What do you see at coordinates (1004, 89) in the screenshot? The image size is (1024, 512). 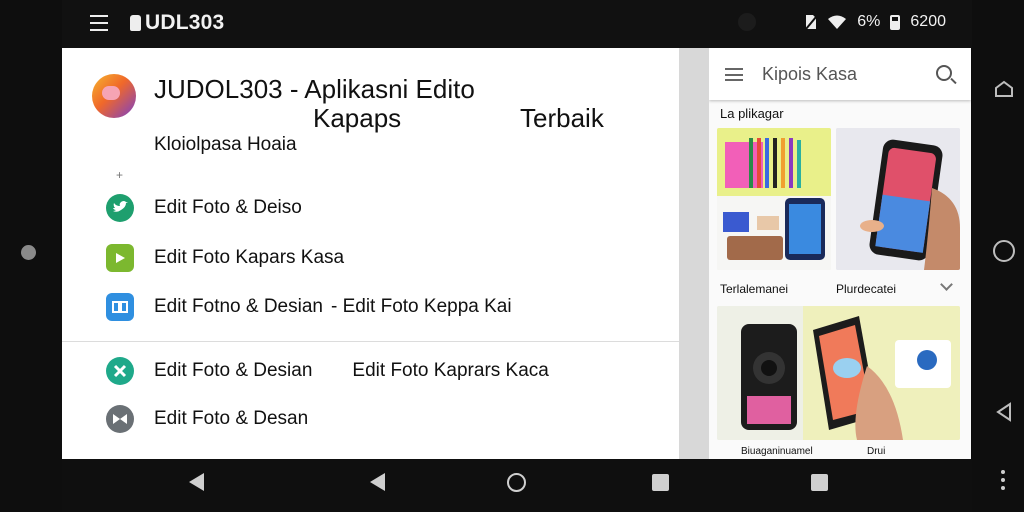 I see `recent-apps-icon` at bounding box center [1004, 89].